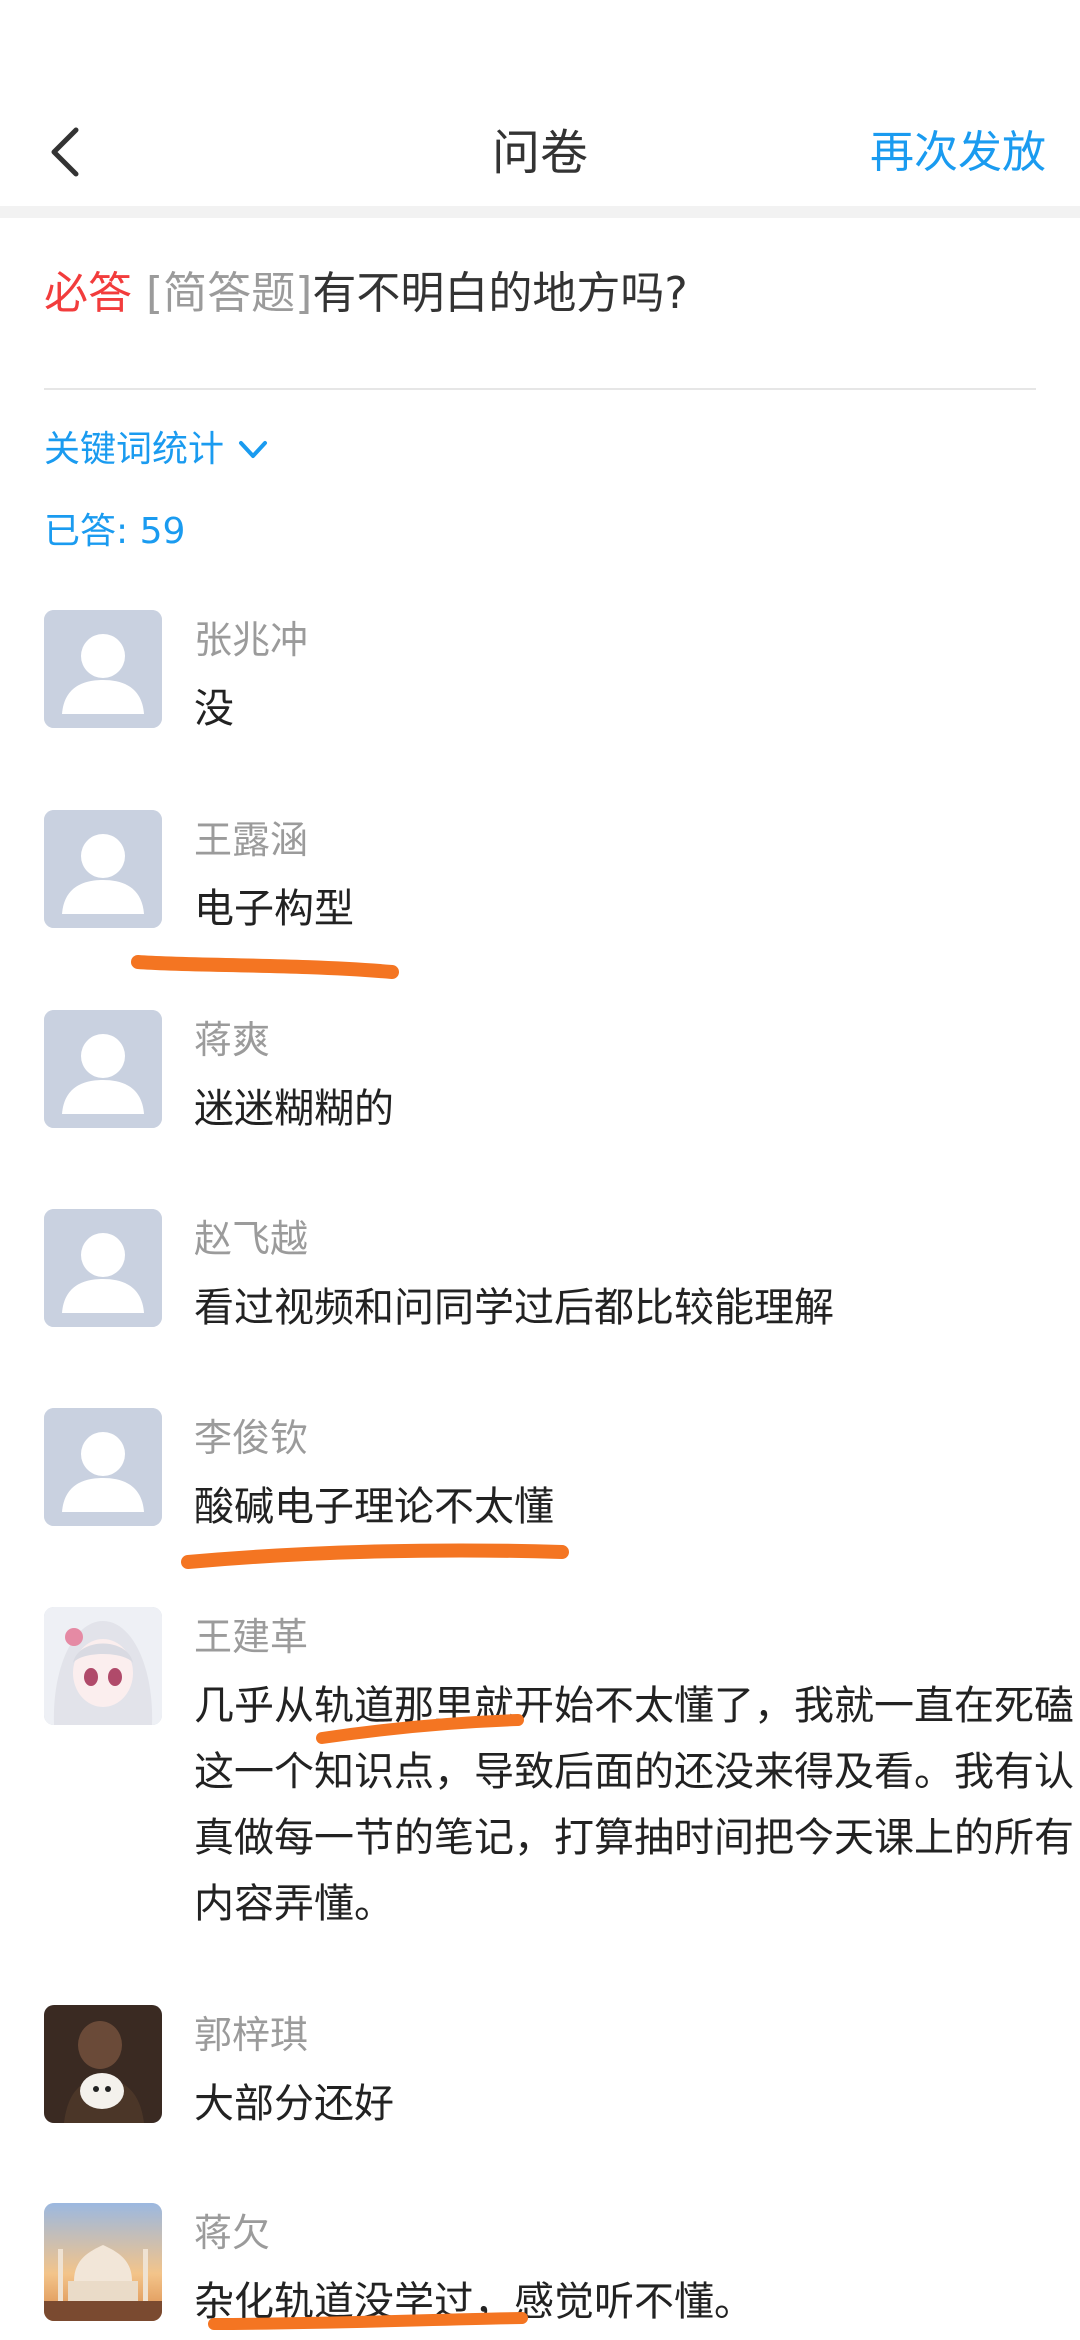 The image size is (1080, 2340). I want to click on status-bar, so click(540, 50).